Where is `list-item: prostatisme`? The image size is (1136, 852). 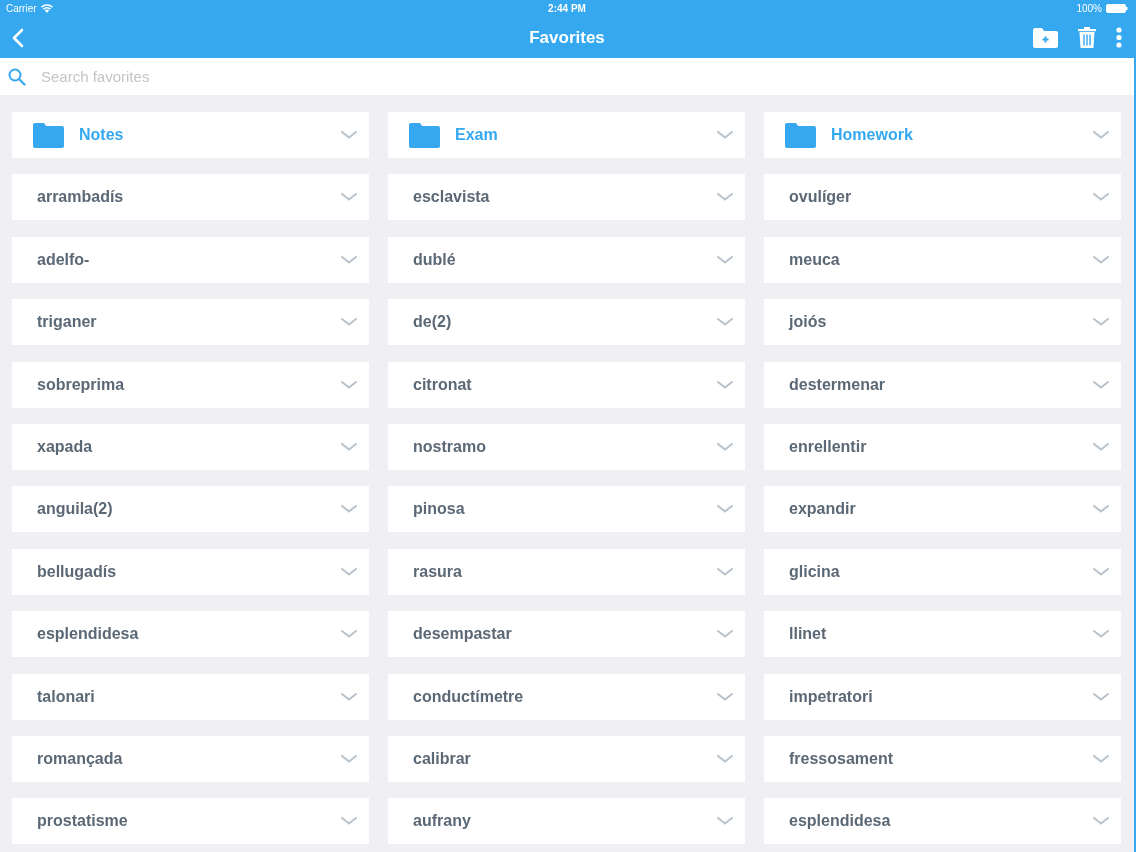
list-item: prostatisme is located at coordinates (190, 821).